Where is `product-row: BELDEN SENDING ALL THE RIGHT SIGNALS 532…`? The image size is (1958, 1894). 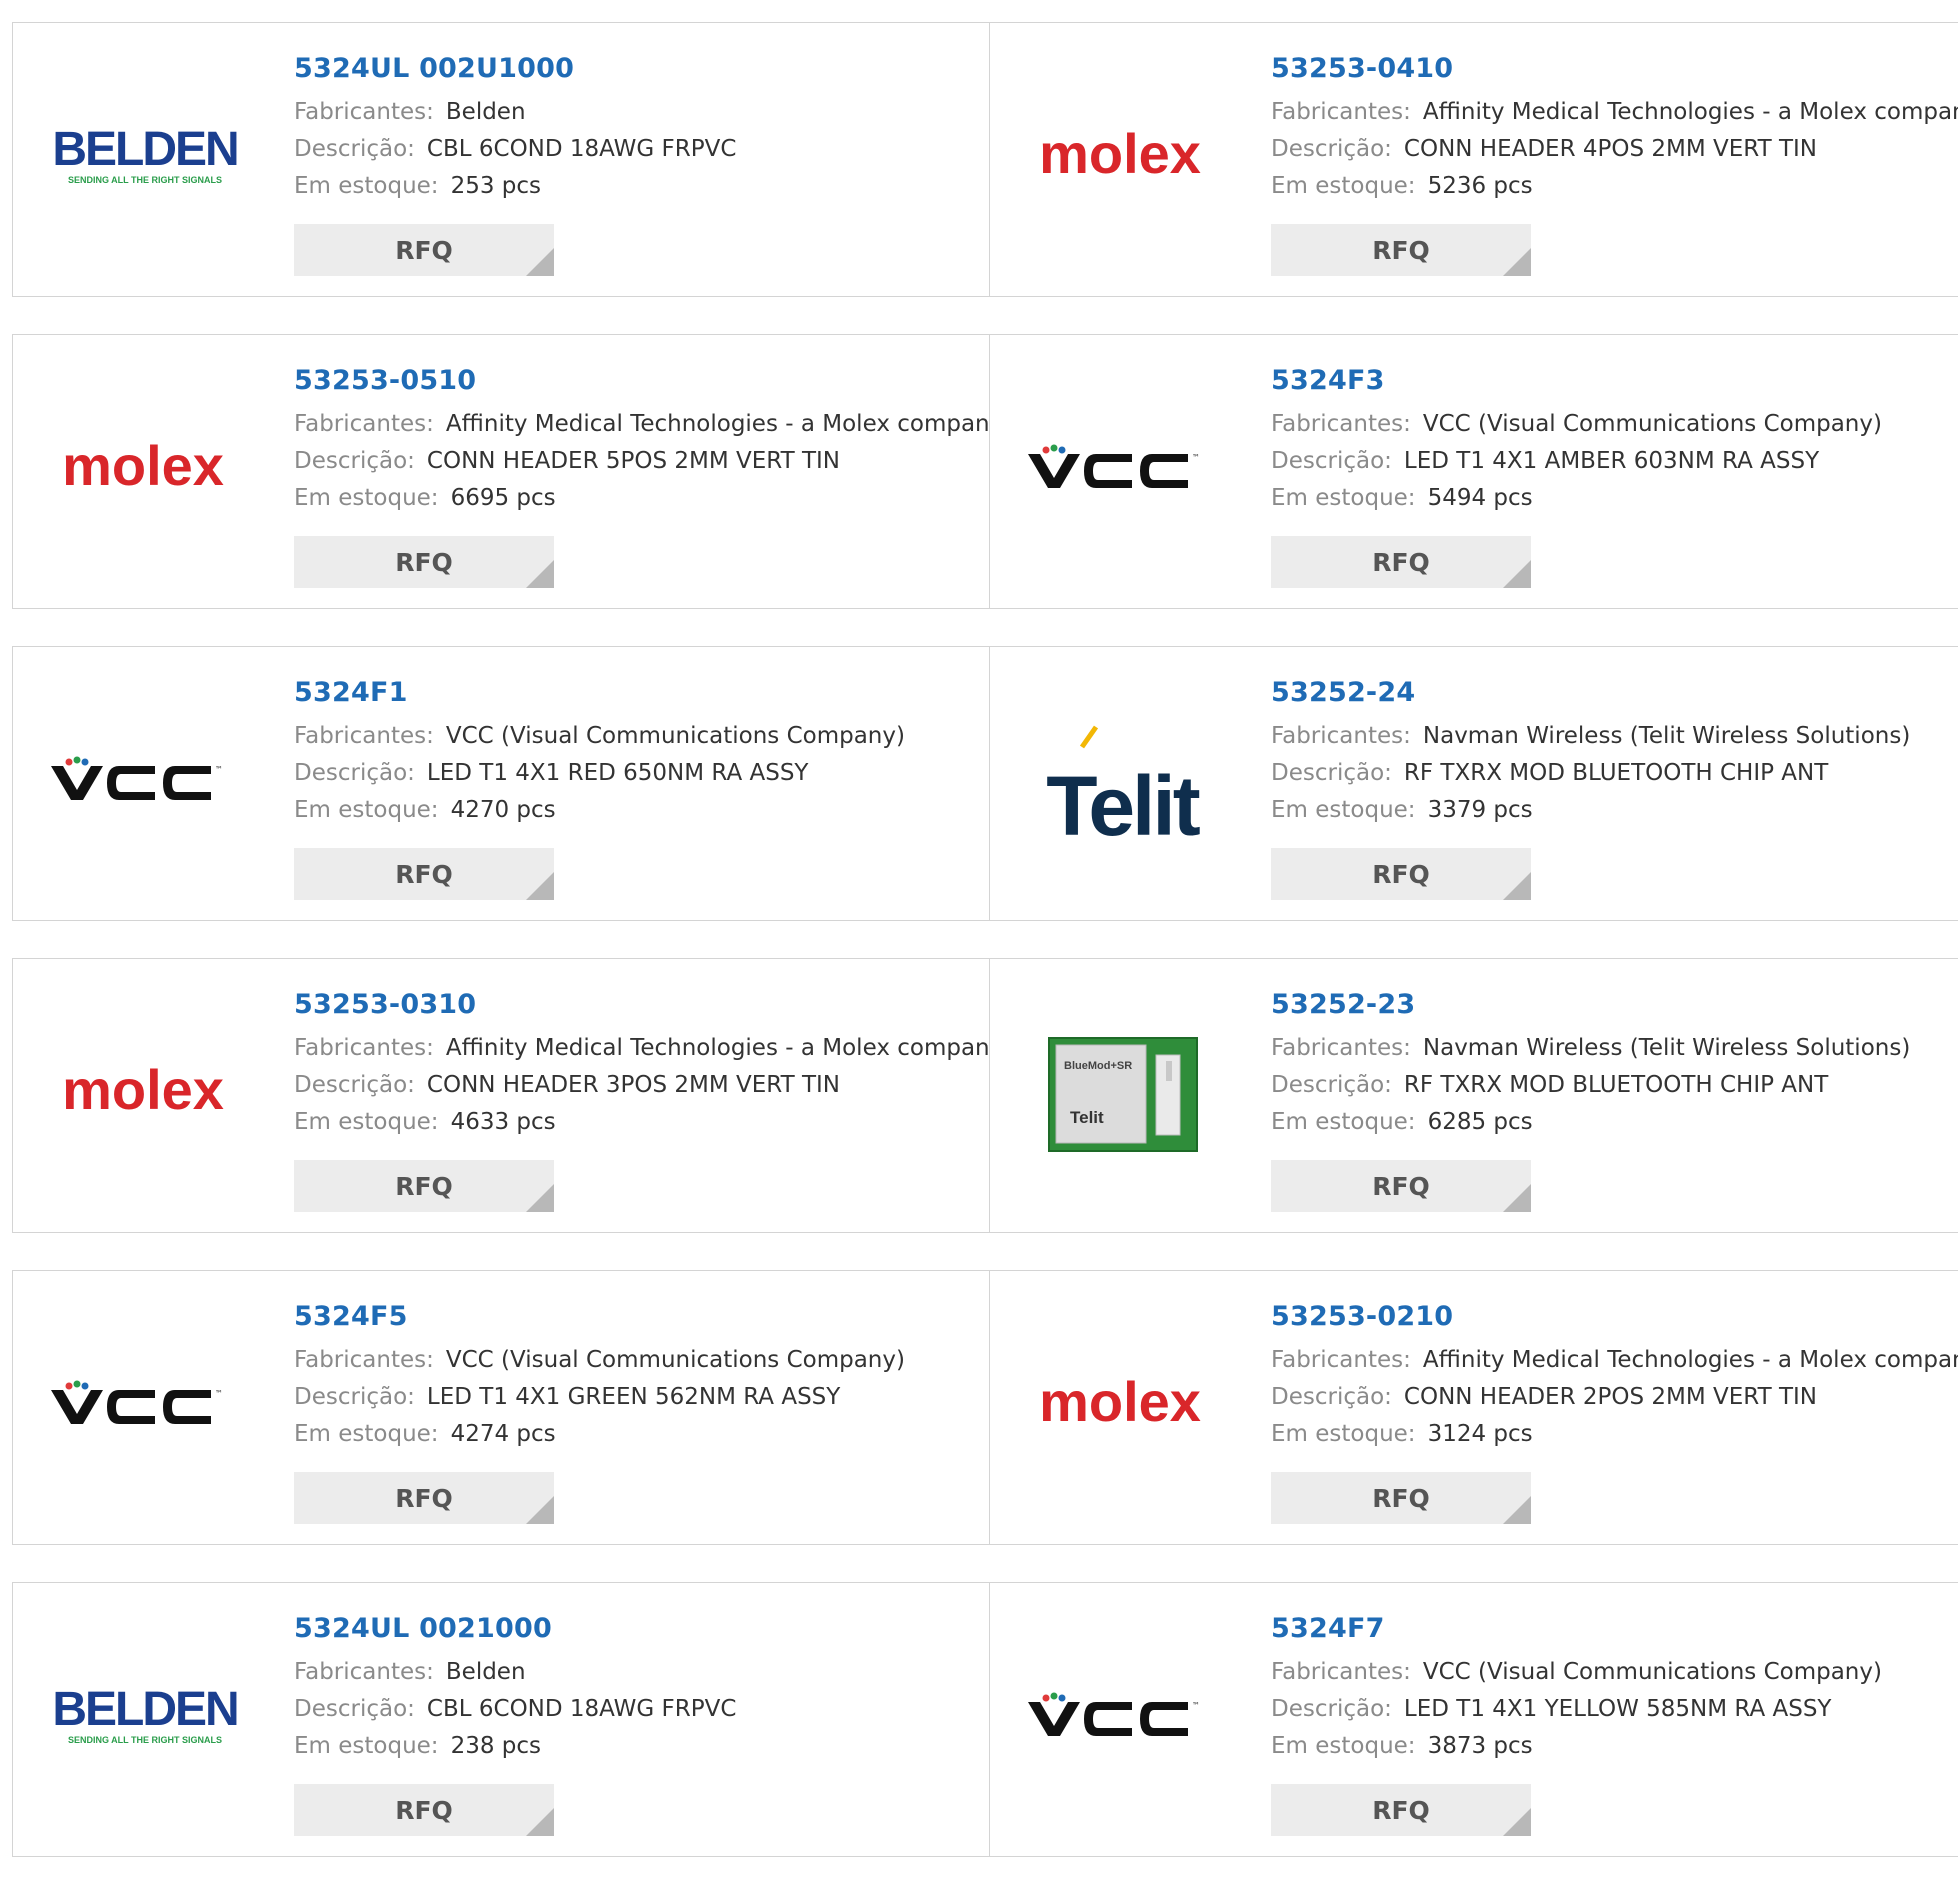 product-row: BELDEN SENDING ALL THE RIGHT SIGNALS 532… is located at coordinates (985, 1719).